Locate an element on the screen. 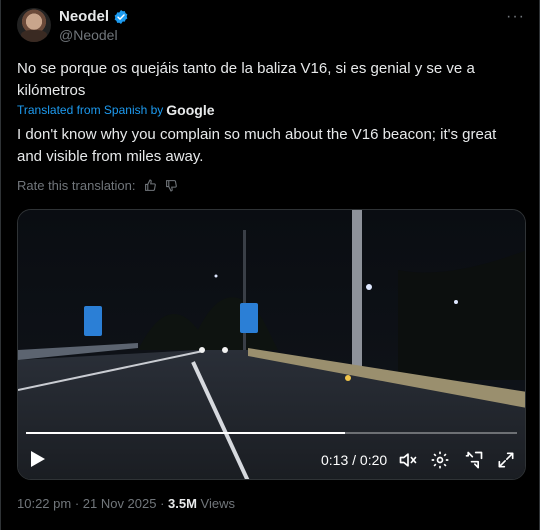 This screenshot has height=530, width=540. fullscreen-icon is located at coordinates (506, 460).